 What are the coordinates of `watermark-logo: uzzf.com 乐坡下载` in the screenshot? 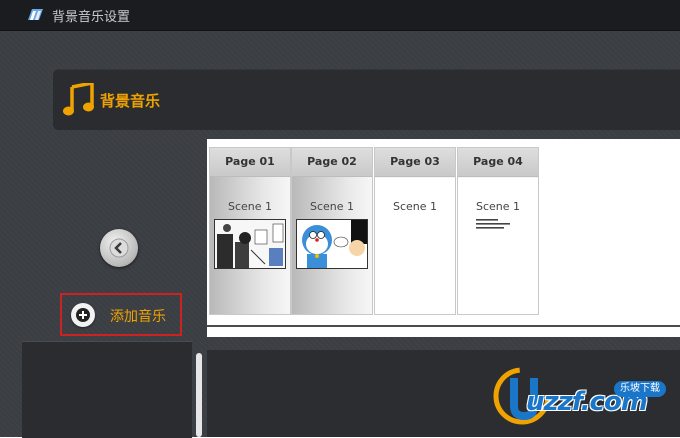 It's located at (585, 397).